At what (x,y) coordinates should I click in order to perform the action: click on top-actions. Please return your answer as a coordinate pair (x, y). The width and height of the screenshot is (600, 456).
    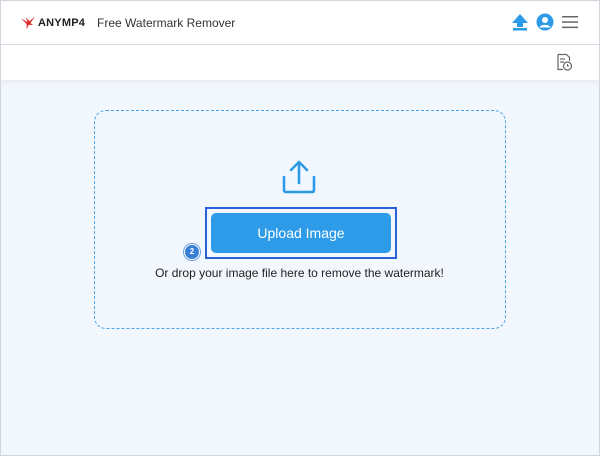
    Looking at the image, I should click on (545, 22).